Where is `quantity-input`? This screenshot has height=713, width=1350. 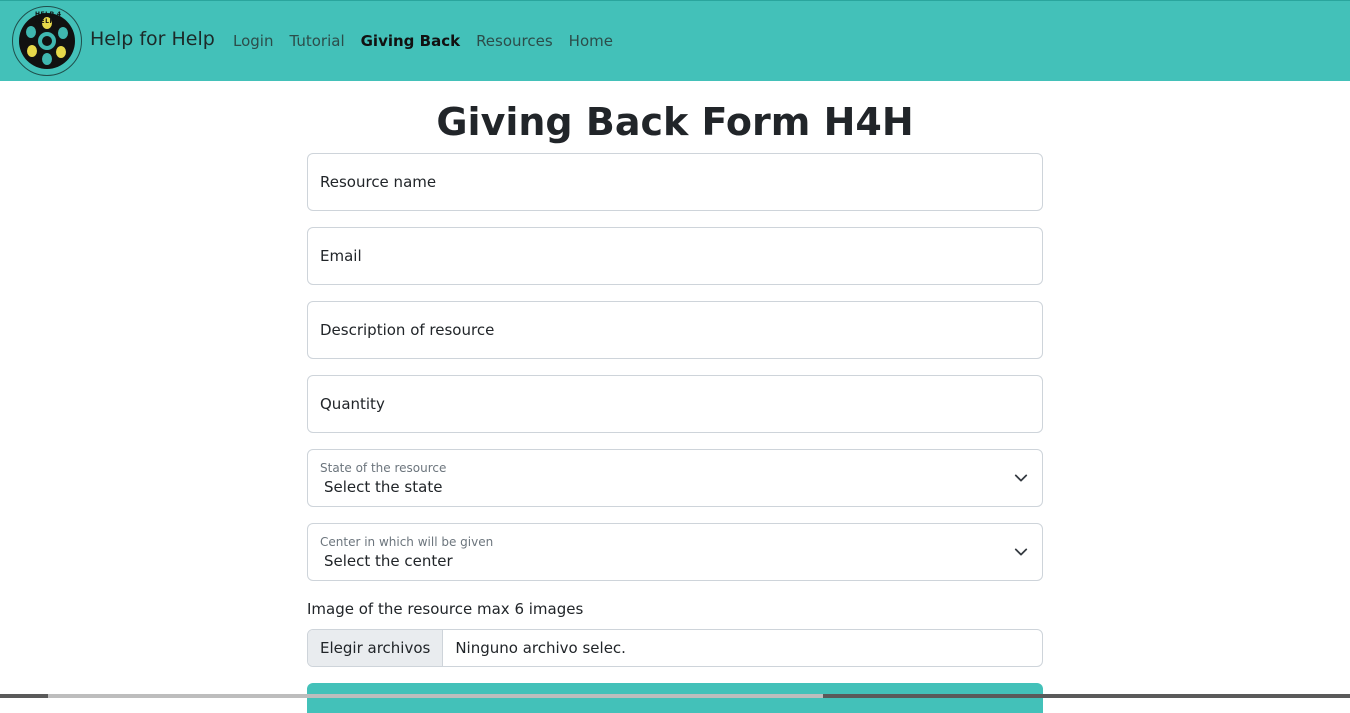
quantity-input is located at coordinates (675, 404).